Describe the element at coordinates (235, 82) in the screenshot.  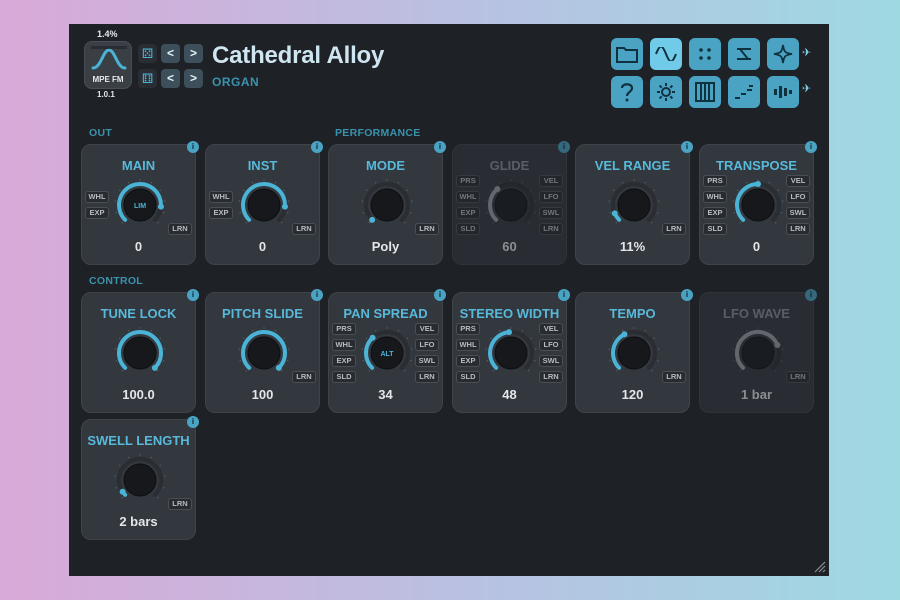
I see `preset-category: ORGAN` at that location.